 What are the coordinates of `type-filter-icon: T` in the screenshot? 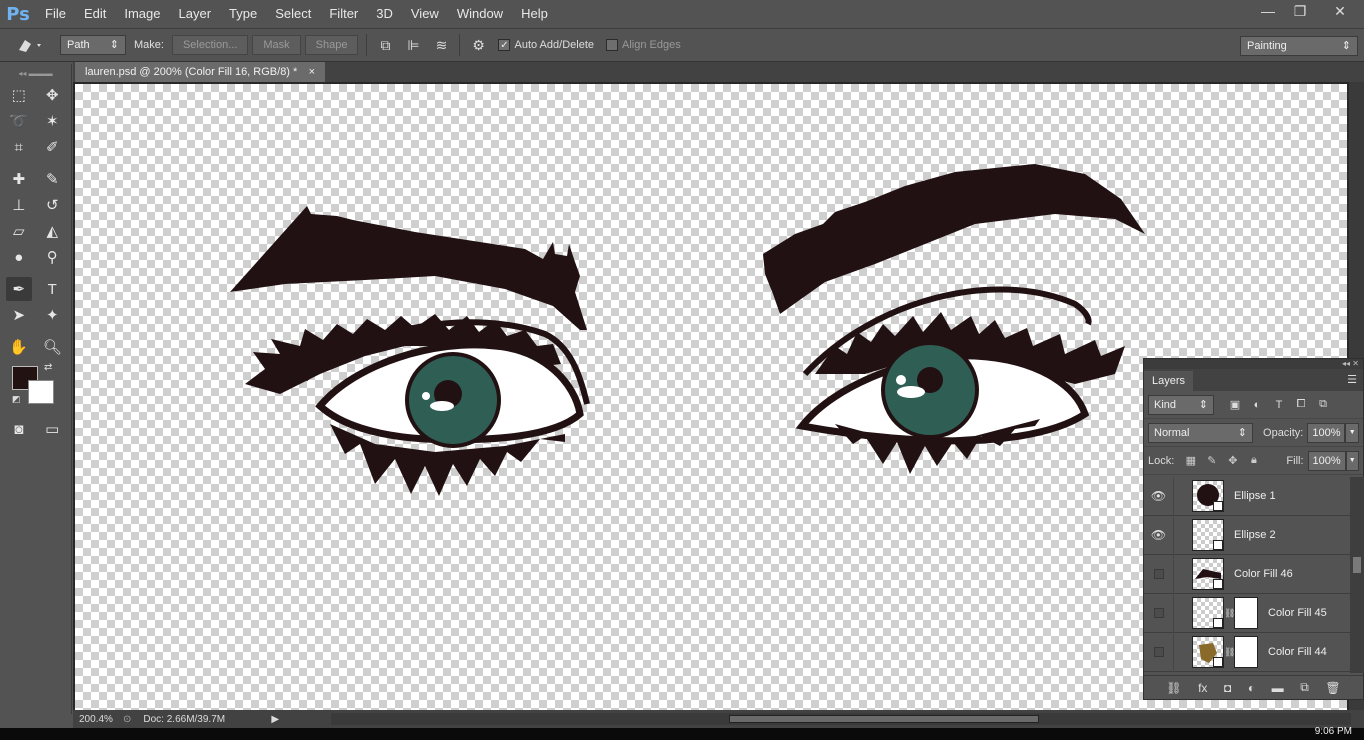 It's located at (1279, 405).